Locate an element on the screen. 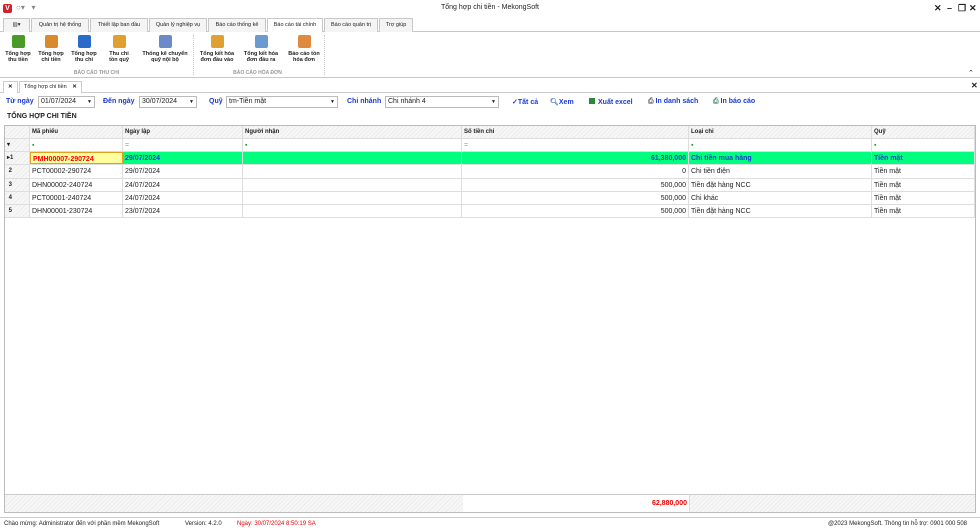 The width and height of the screenshot is (980, 530). close-all-icon: ✕ is located at coordinates (10, 87).